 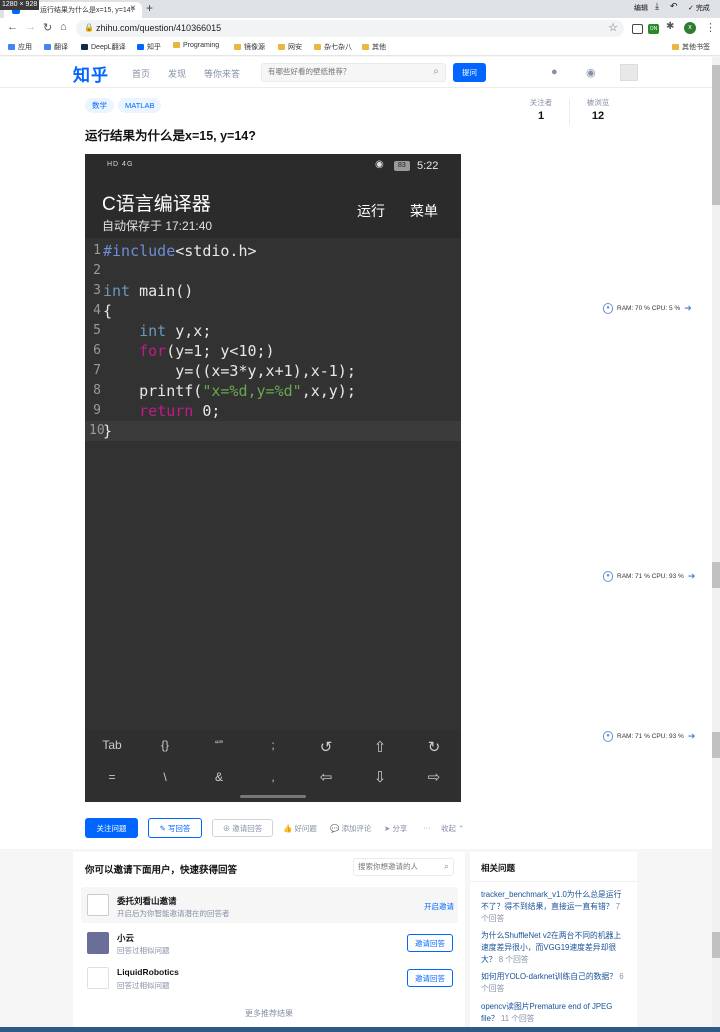 What do you see at coordinates (424, 211) in the screenshot?
I see `menu-button: 菜单` at bounding box center [424, 211].